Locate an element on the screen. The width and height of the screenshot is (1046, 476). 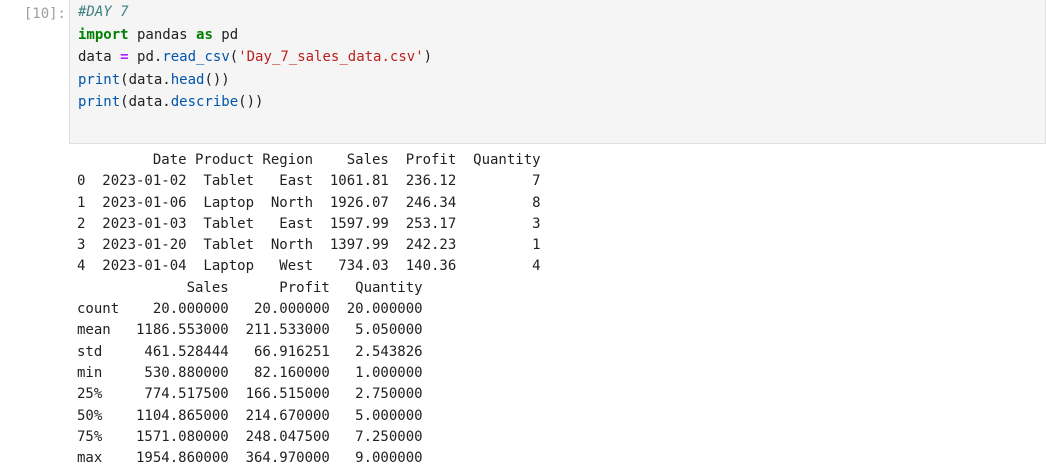
code-token: head is located at coordinates (187, 79).